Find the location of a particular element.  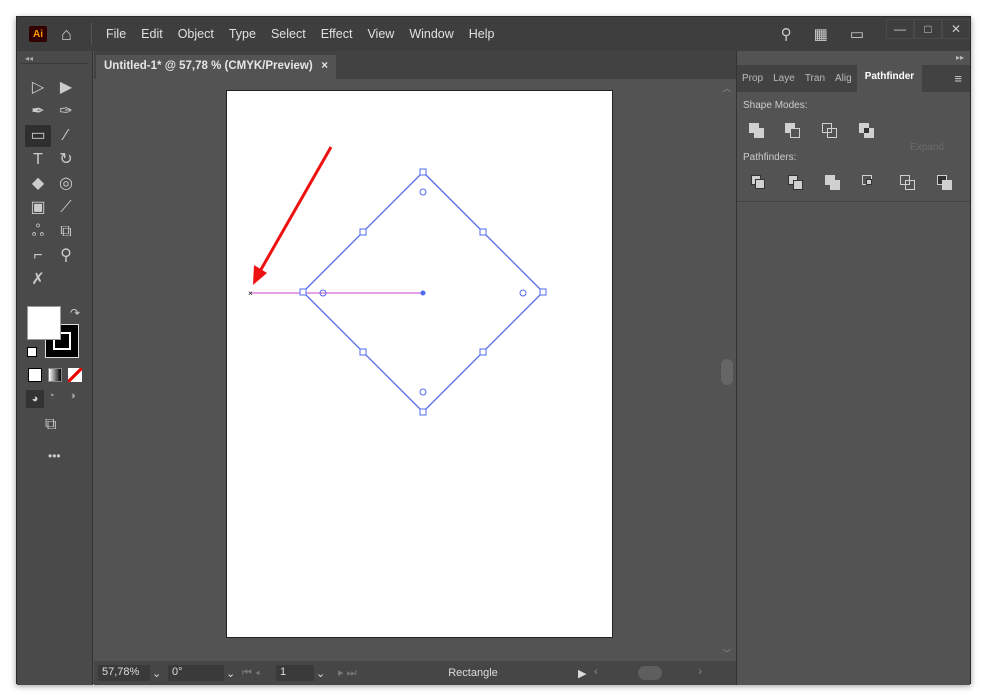

zoom-field: 57,78% is located at coordinates (124, 673).